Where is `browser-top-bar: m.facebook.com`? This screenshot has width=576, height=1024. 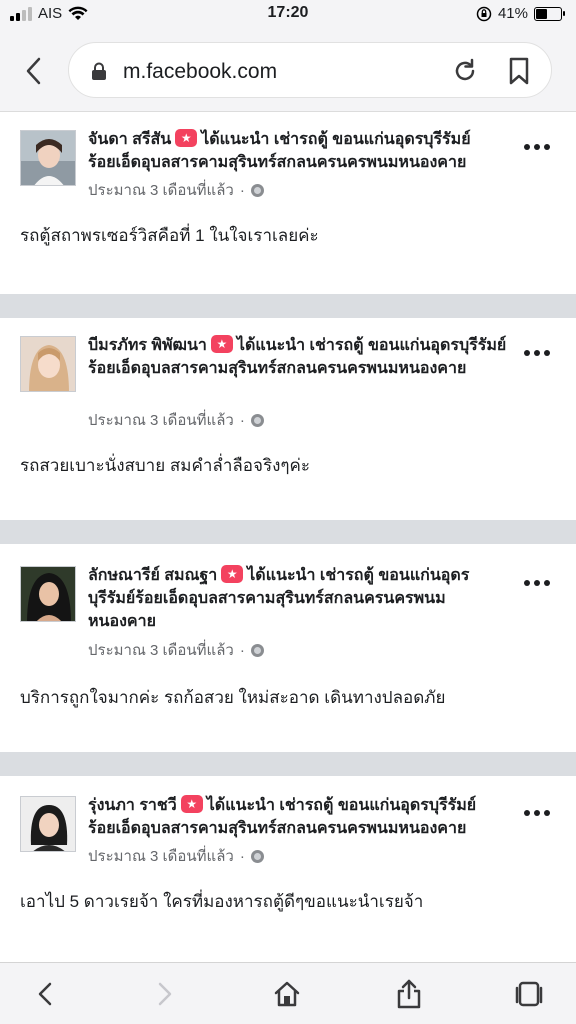
browser-top-bar: m.facebook.com is located at coordinates (288, 71).